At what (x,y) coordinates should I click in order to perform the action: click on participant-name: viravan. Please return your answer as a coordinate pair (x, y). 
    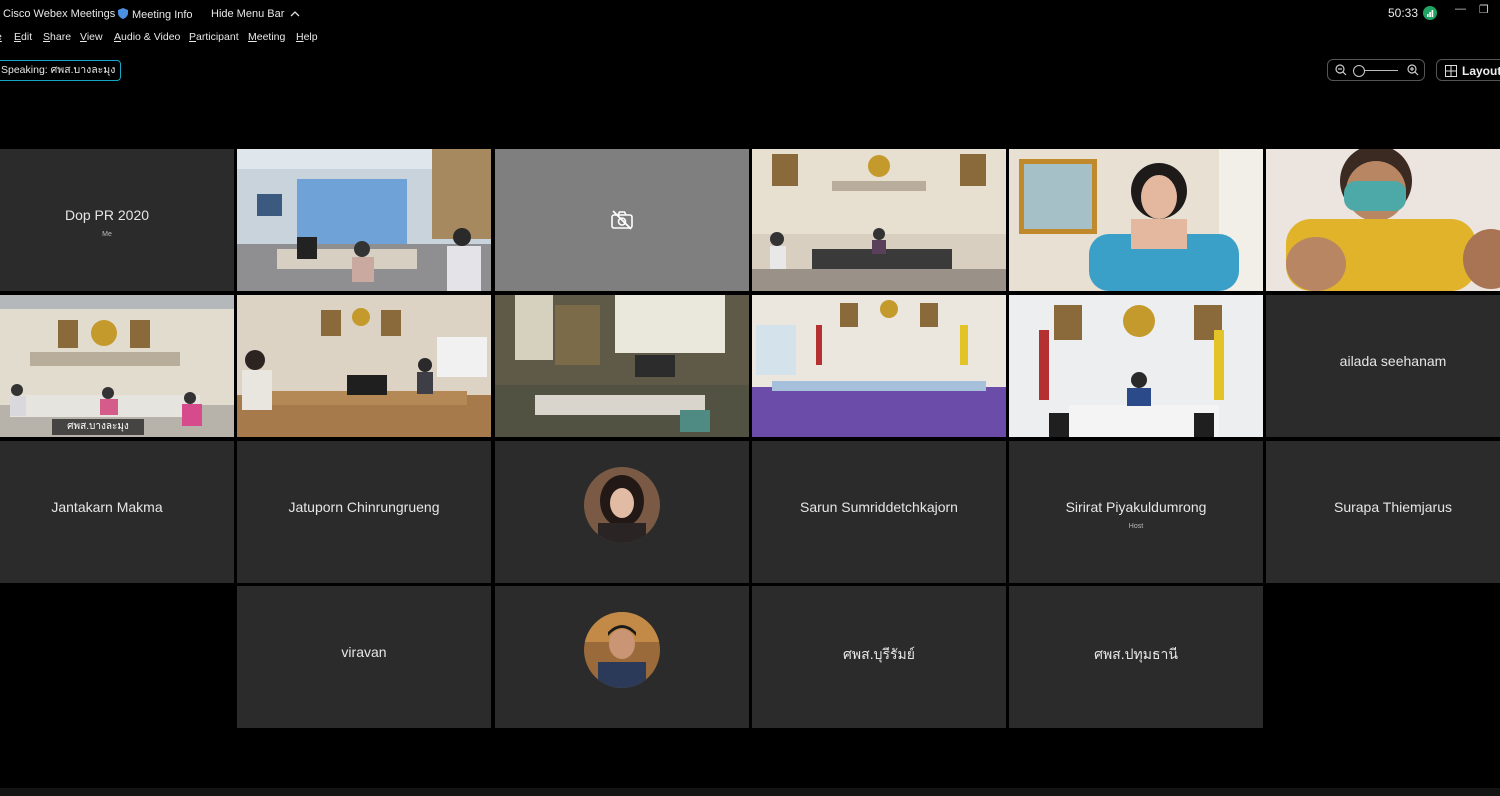
    Looking at the image, I should click on (364, 652).